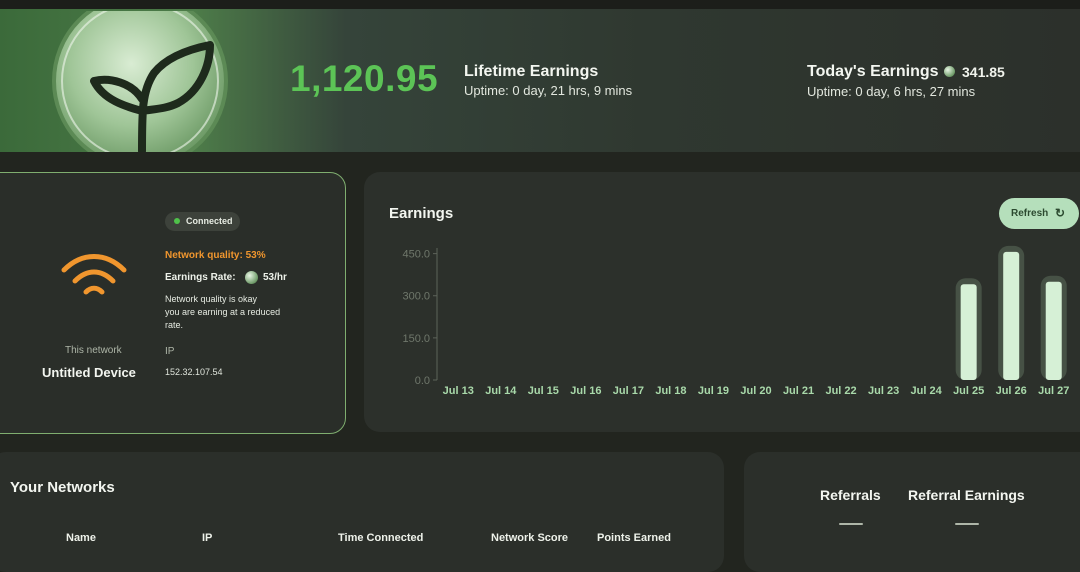 This screenshot has width=1080, height=572. I want to click on networks-card, so click(362, 512).